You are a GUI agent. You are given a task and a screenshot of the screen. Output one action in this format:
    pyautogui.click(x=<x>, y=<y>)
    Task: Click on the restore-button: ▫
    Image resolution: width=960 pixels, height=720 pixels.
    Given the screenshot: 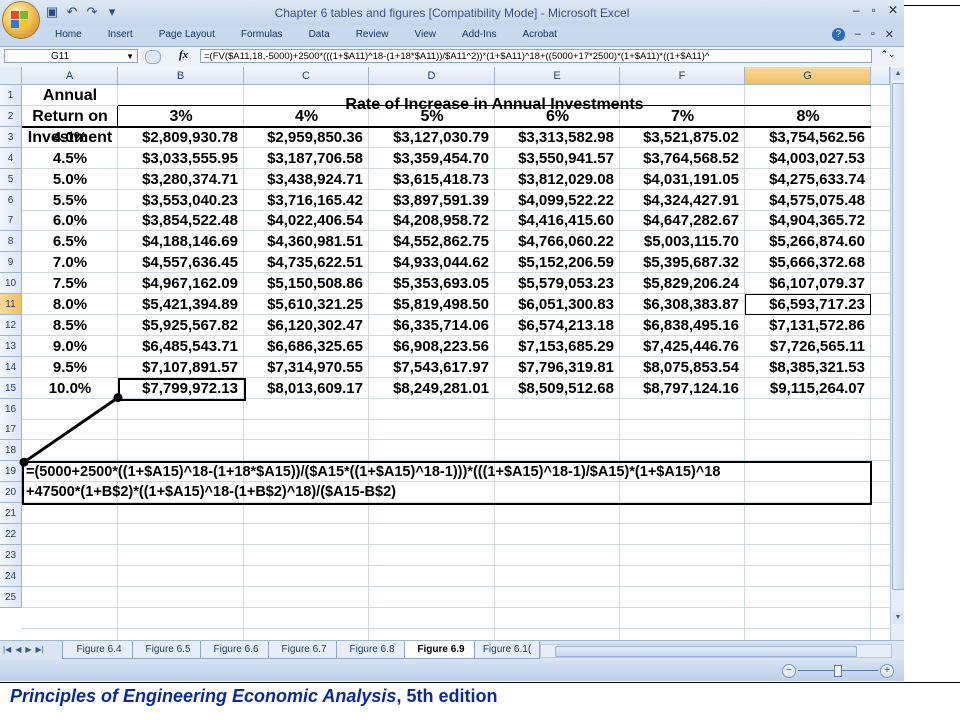 What is the action you would take?
    pyautogui.click(x=874, y=10)
    